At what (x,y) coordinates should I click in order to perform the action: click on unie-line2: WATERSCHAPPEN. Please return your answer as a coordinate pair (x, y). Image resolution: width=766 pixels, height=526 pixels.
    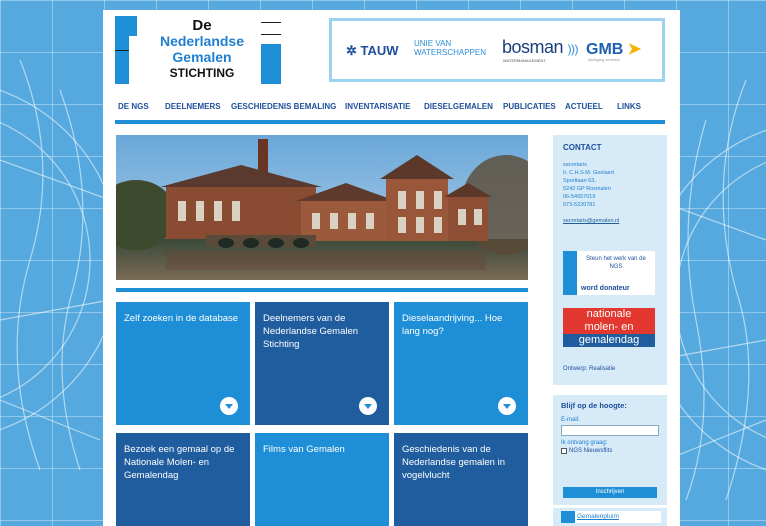
    Looking at the image, I should click on (450, 52).